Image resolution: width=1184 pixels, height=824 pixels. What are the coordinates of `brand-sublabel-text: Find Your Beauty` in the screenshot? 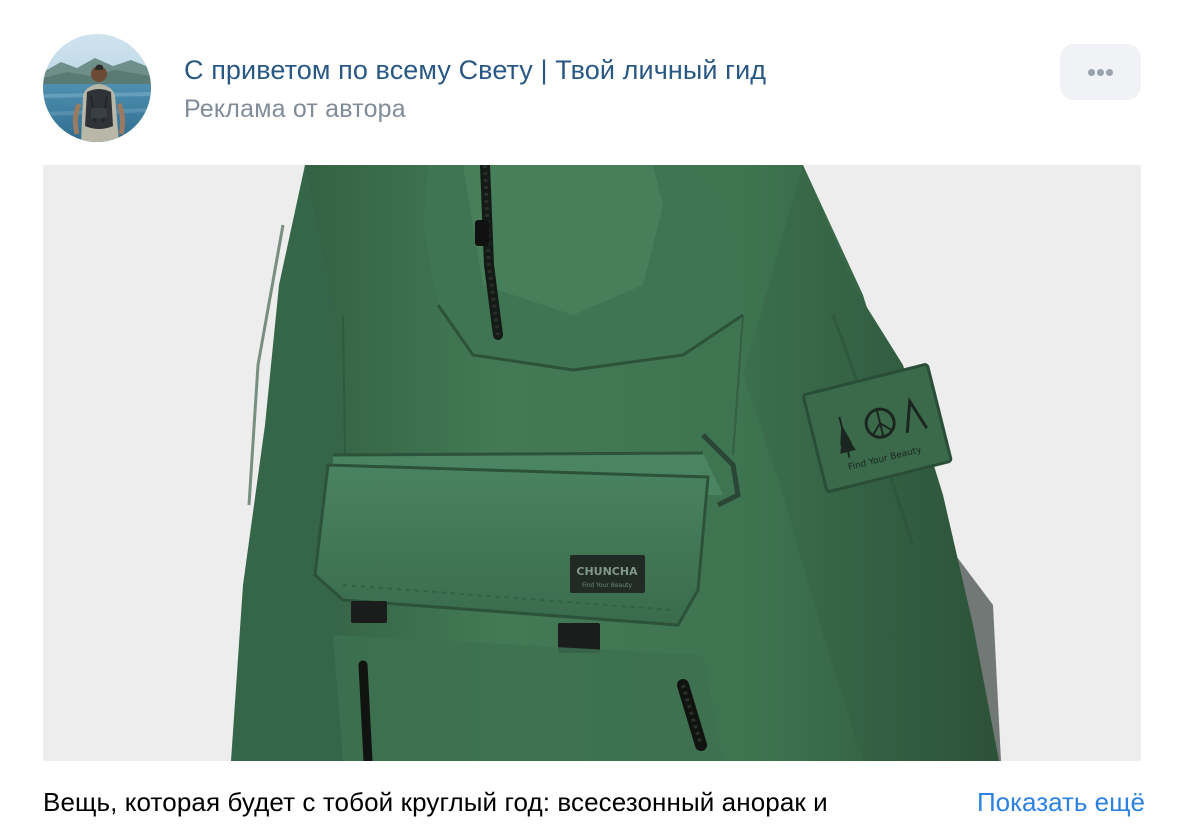 It's located at (607, 585).